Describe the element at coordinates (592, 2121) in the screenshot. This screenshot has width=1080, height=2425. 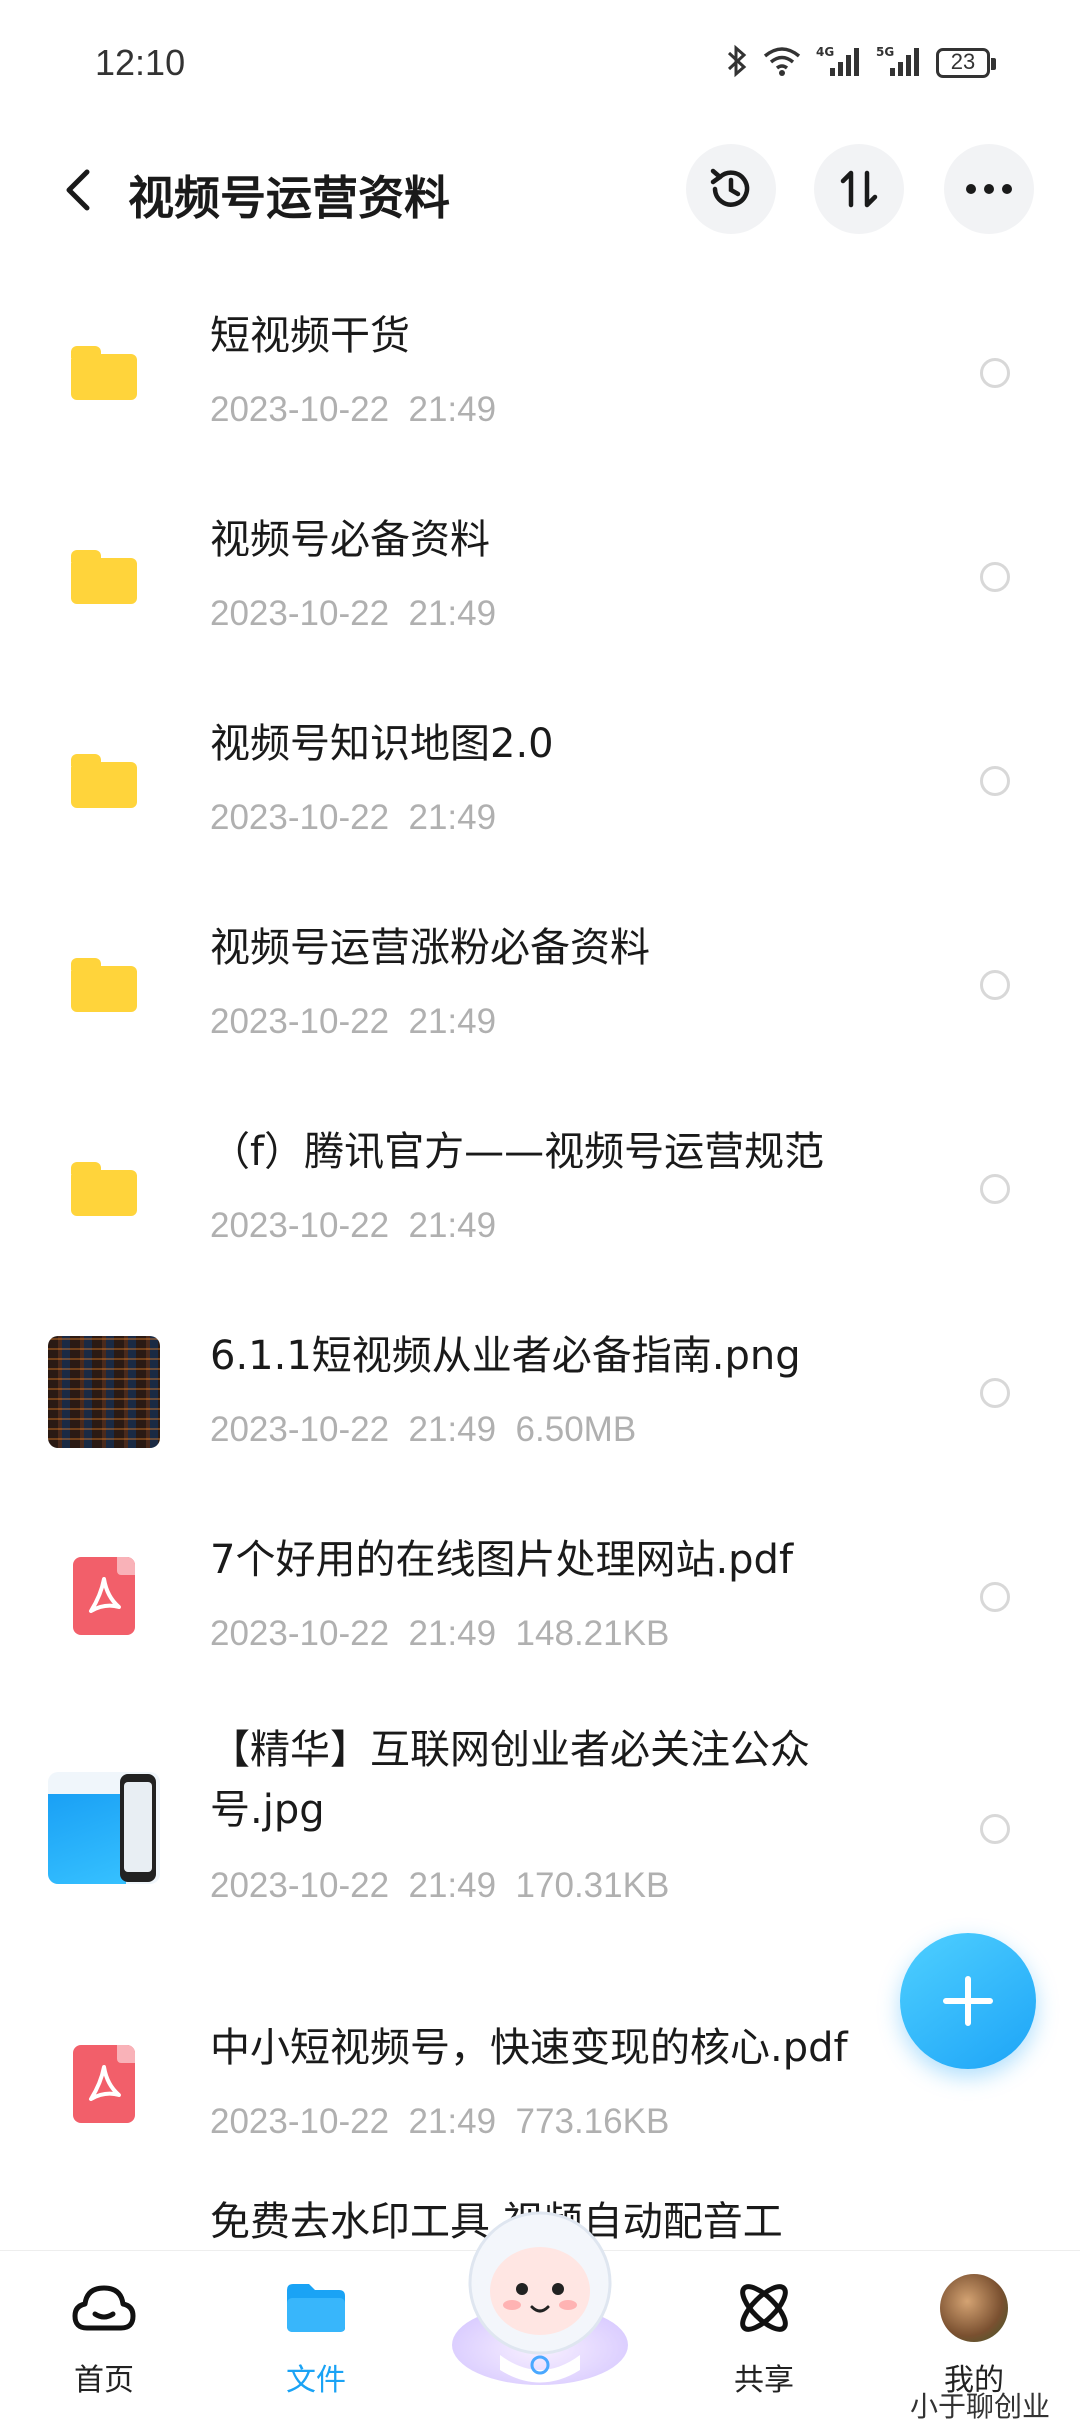
I see `file-size: 773.16KB` at that location.